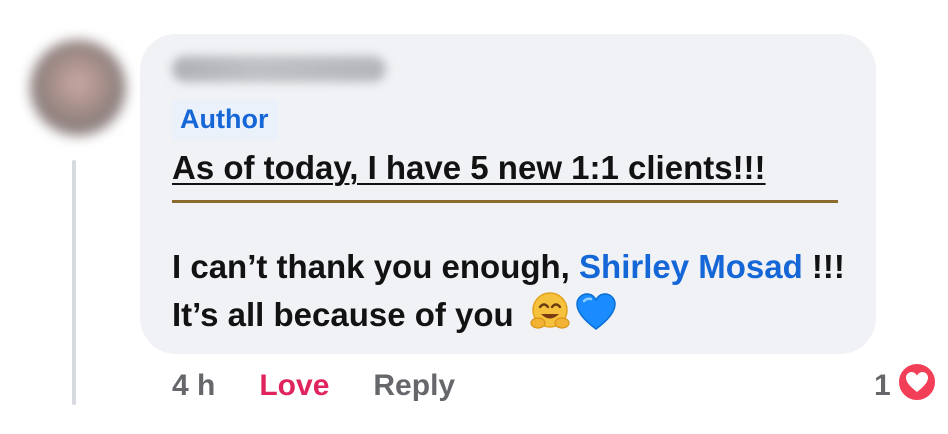  Describe the element at coordinates (550, 317) in the screenshot. I see `hugging-face-emoji-icon` at that location.